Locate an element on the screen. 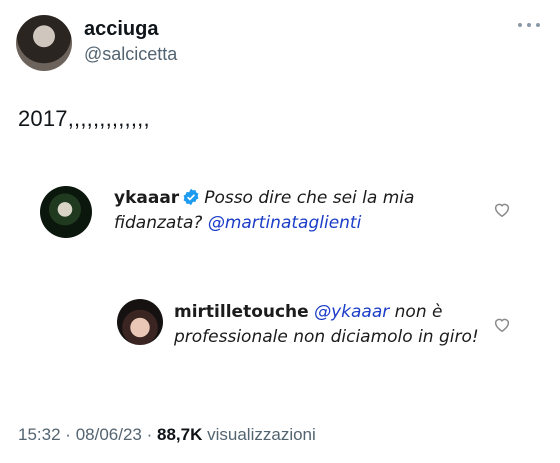 The height and width of the screenshot is (463, 560). comment-username: ykaaar is located at coordinates (147, 198).